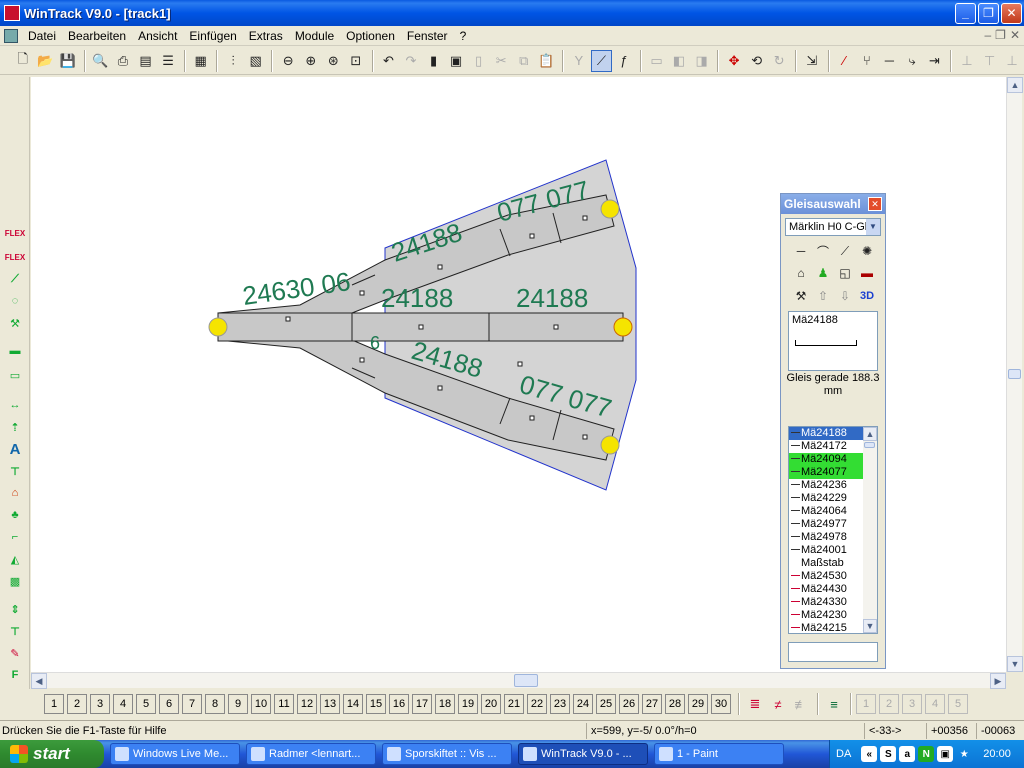 The height and width of the screenshot is (768, 1024). Describe the element at coordinates (657, 61) in the screenshot. I see `group-icon: ▭` at that location.